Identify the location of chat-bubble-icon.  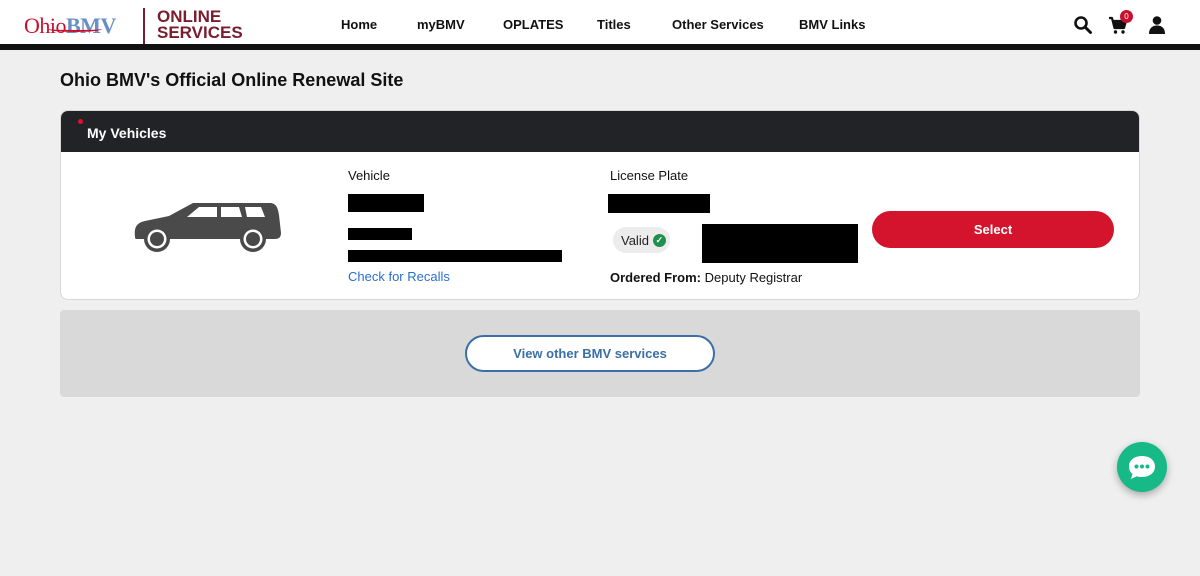
(1142, 467).